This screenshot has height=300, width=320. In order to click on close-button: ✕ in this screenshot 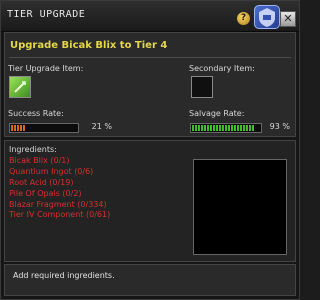, I will do `click(288, 19)`.